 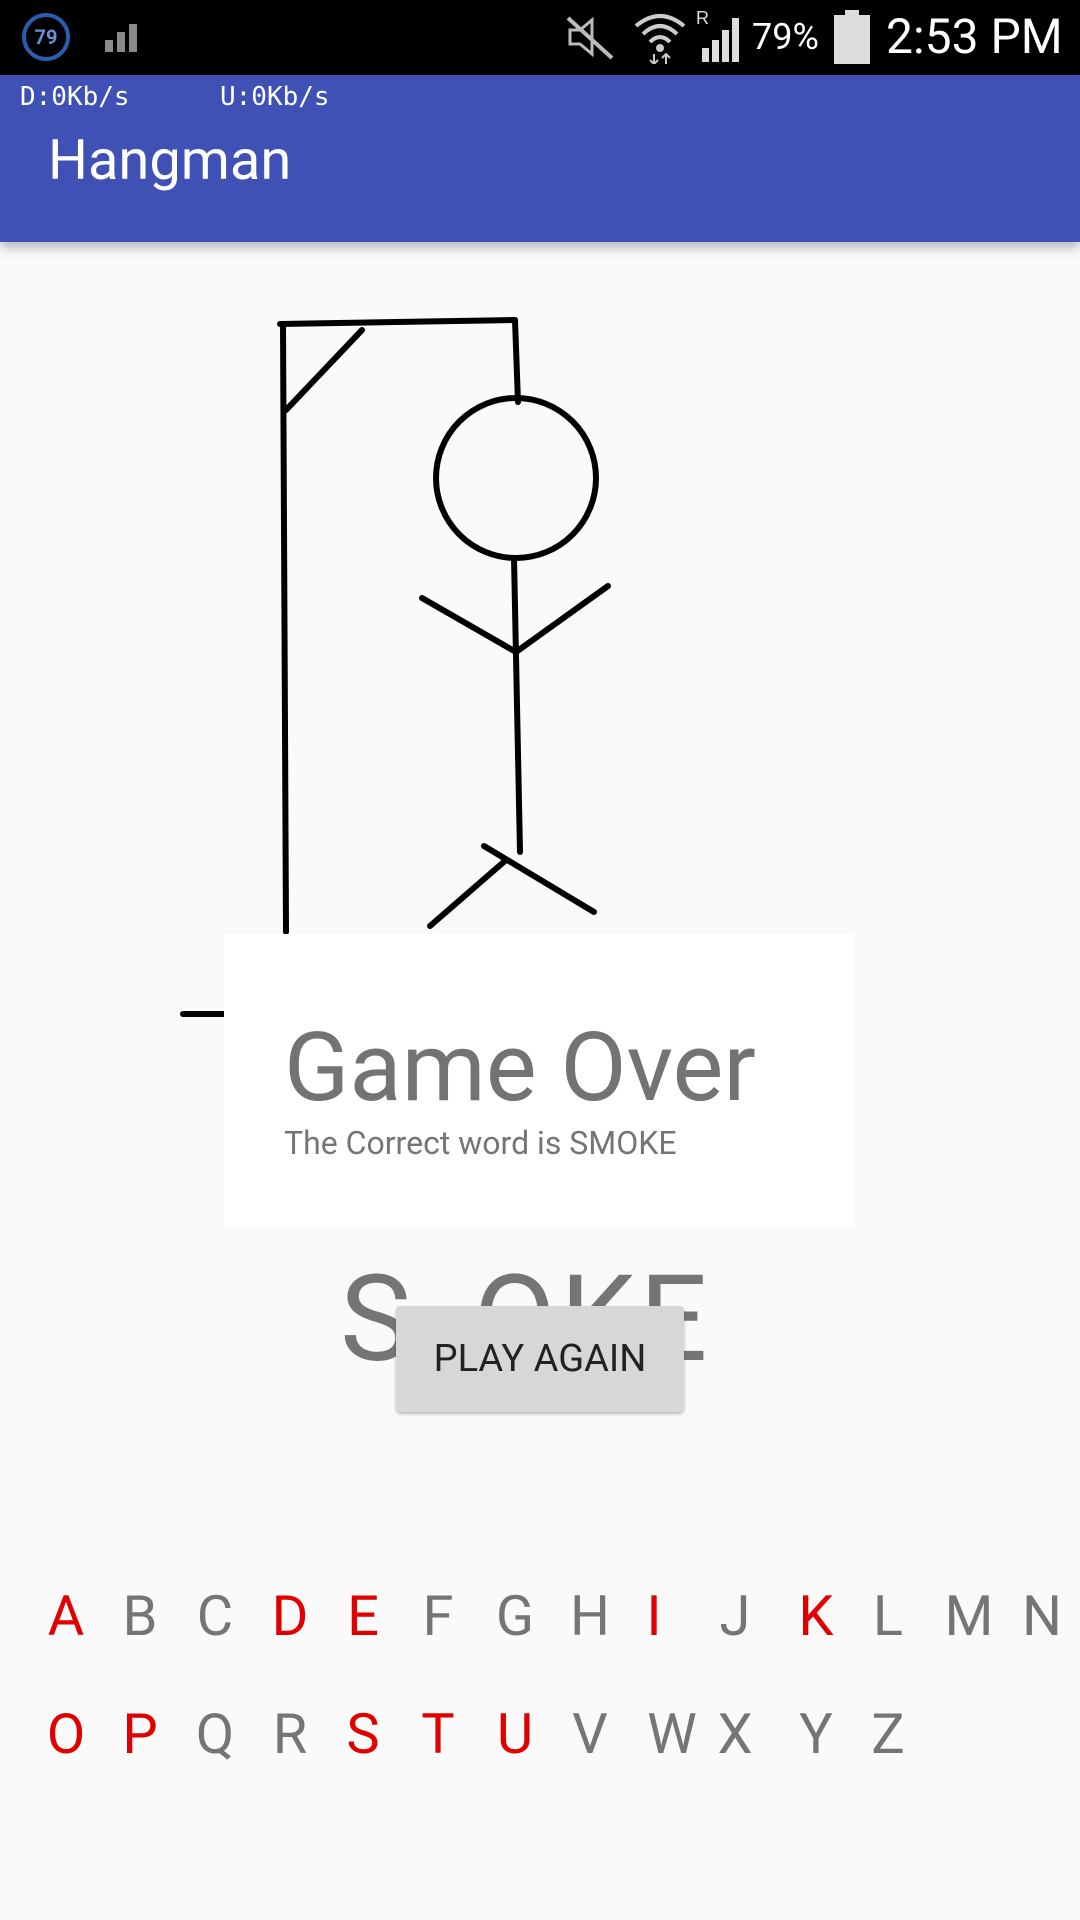 I want to click on gallows-beam, so click(x=397, y=322).